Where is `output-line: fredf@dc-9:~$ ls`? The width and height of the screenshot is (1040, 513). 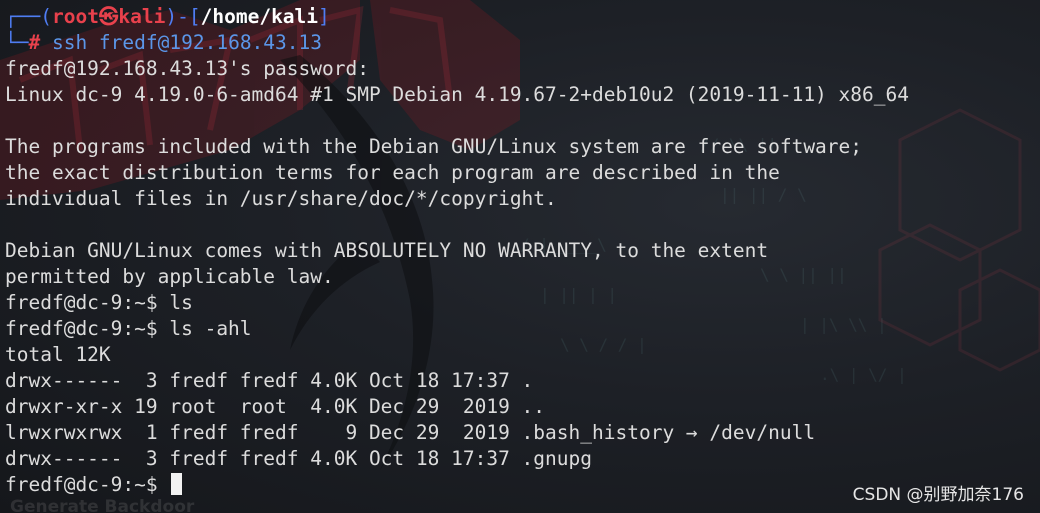 output-line: fredf@dc-9:~$ ls is located at coordinates (99, 302).